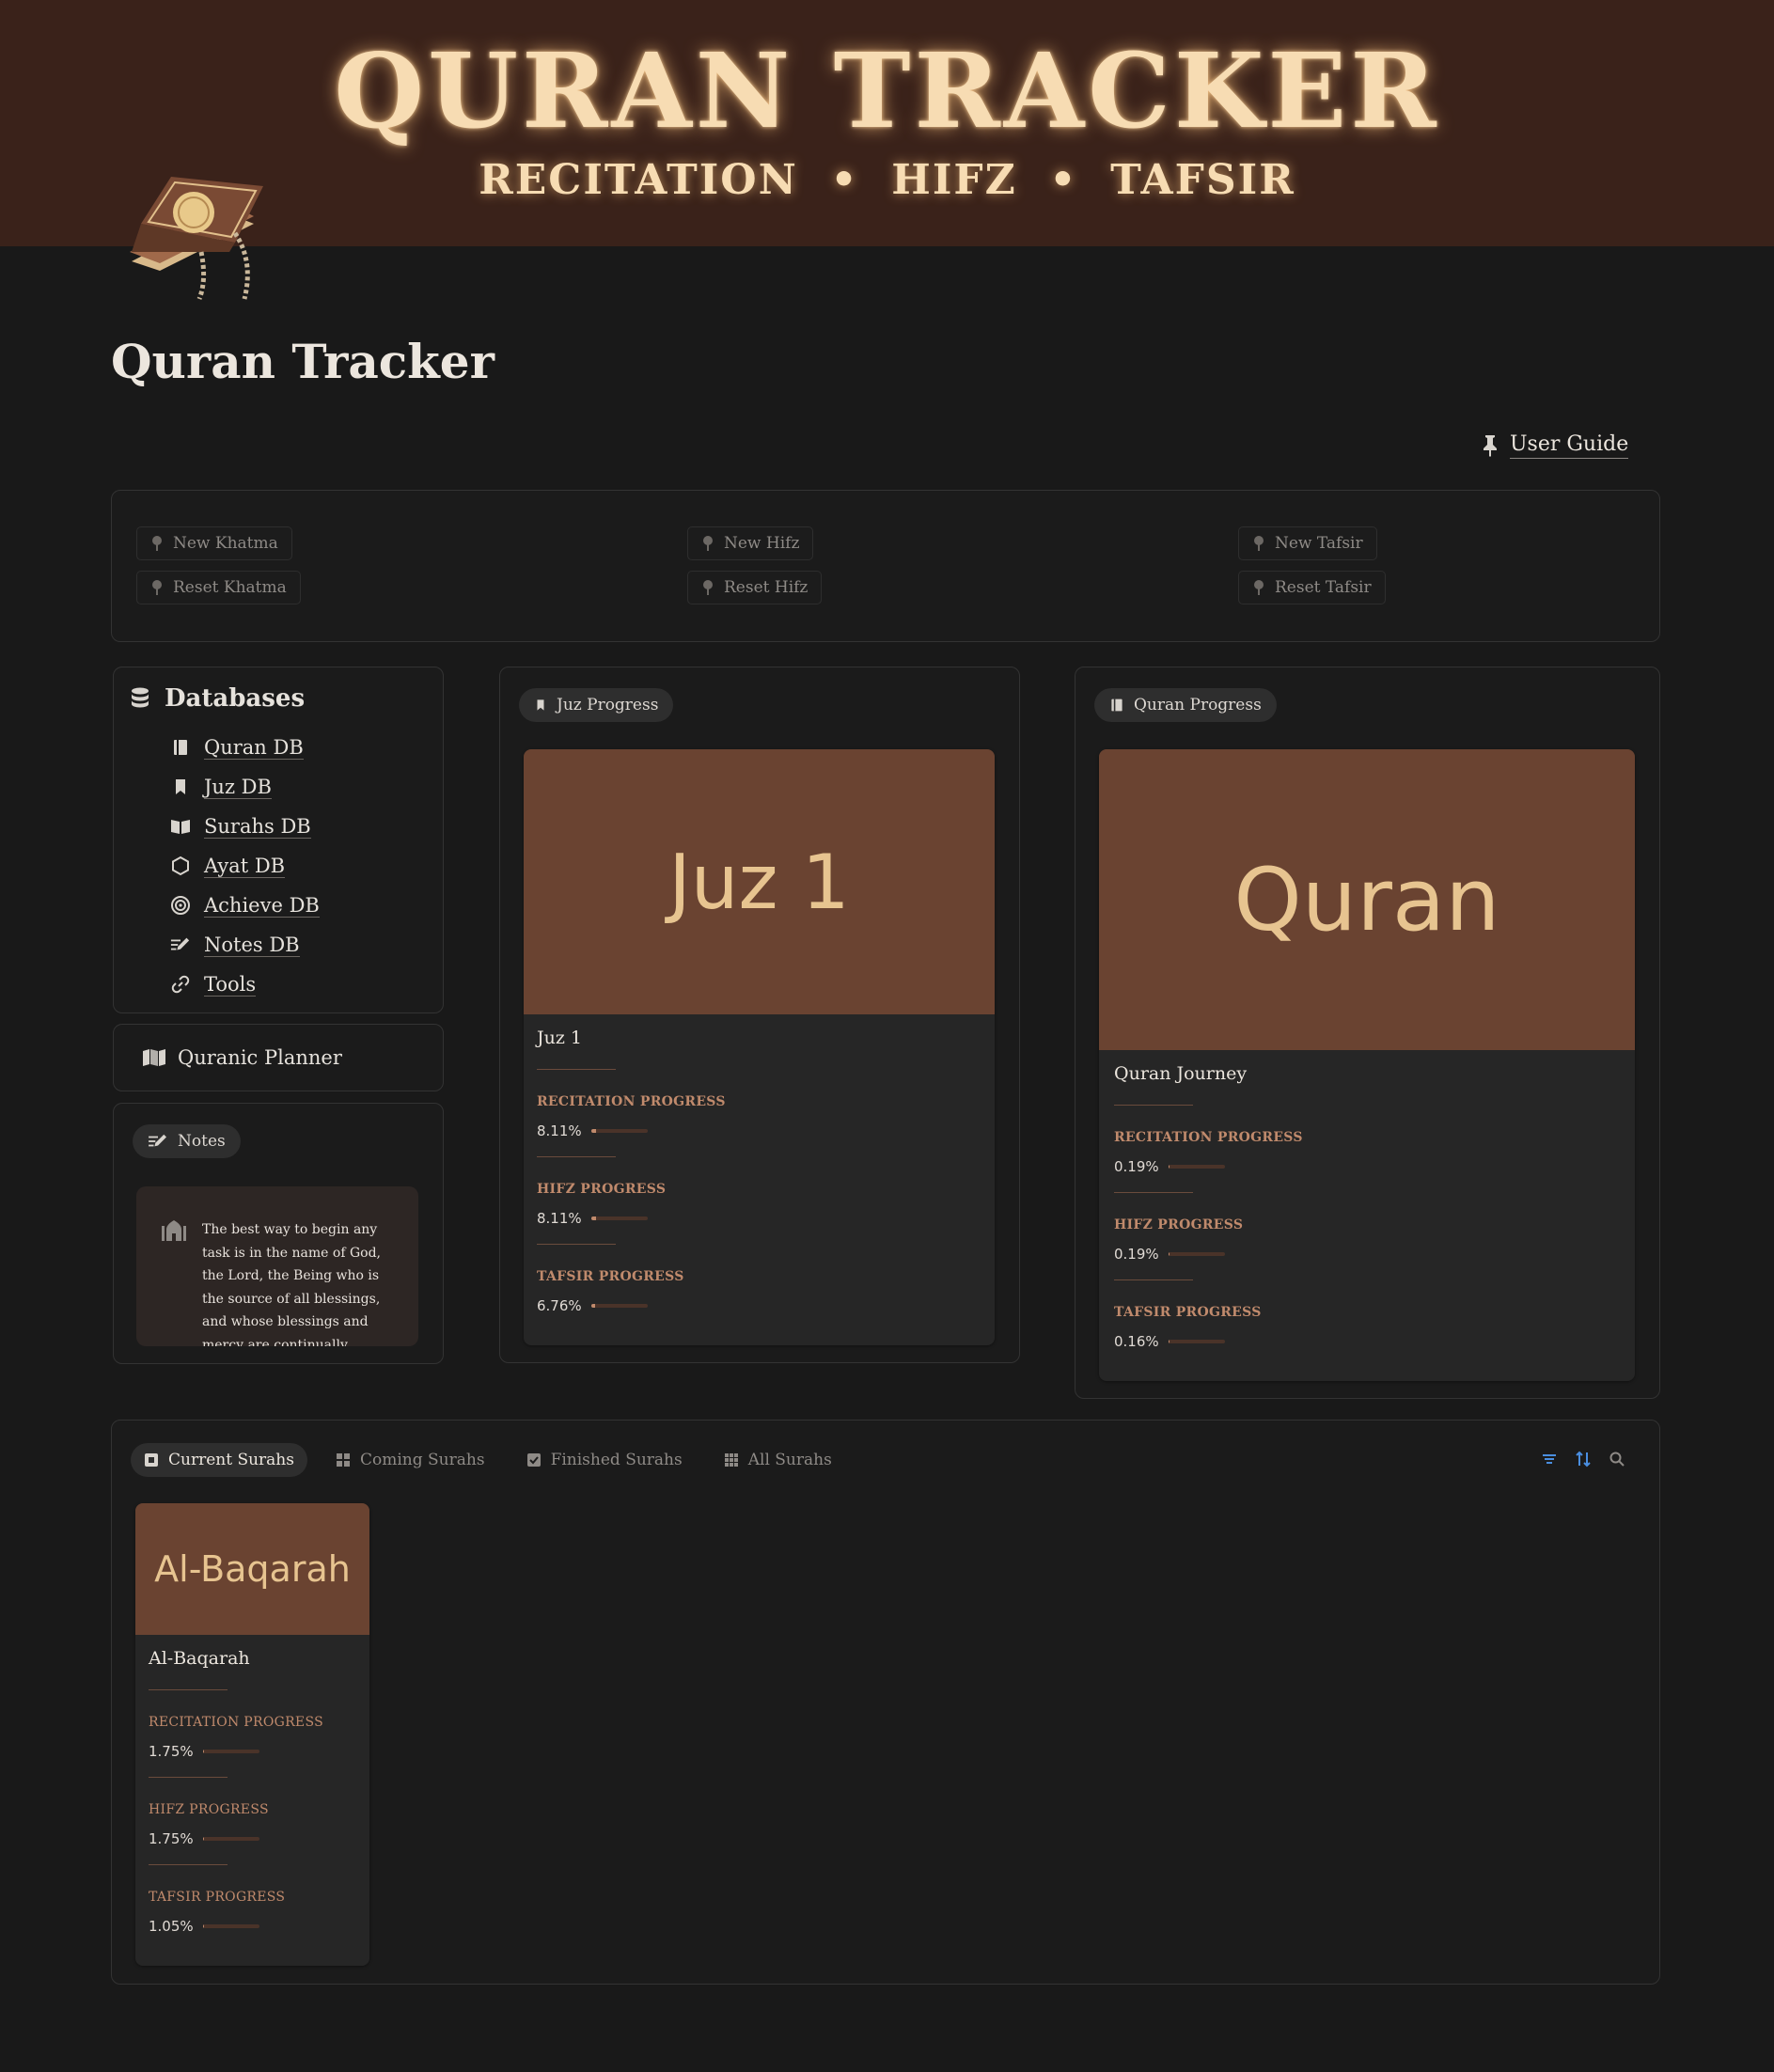 The image size is (1774, 2072). Describe the element at coordinates (1583, 1459) in the screenshot. I see `sort-icon` at that location.